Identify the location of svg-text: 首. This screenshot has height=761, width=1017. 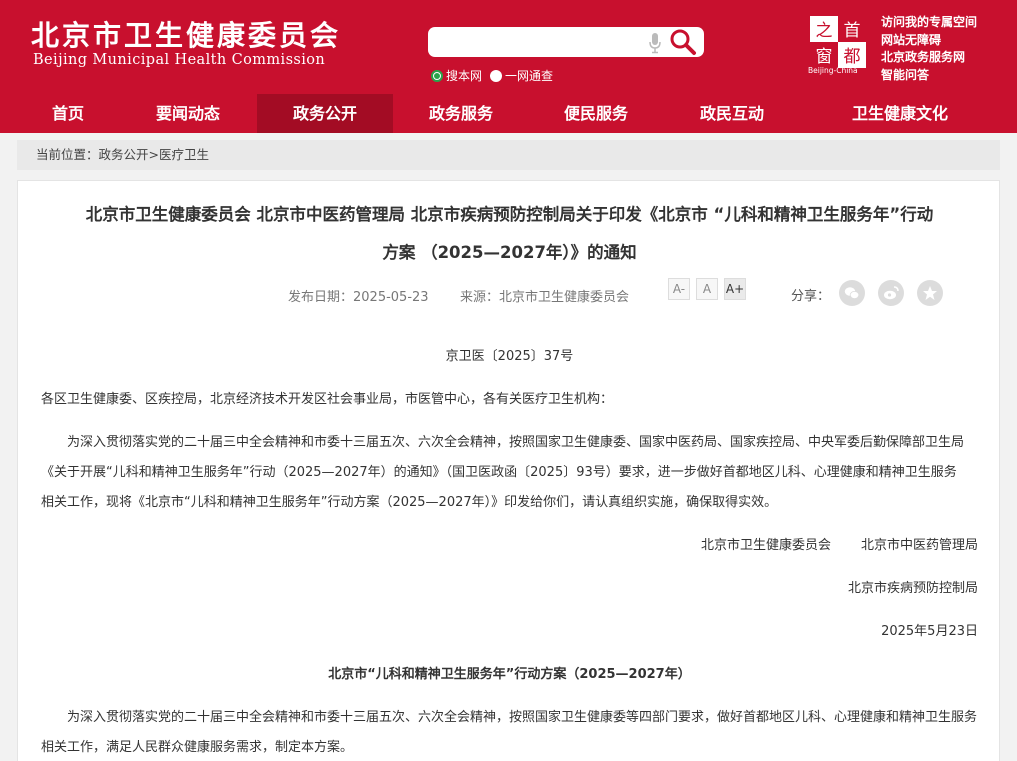
(852, 31).